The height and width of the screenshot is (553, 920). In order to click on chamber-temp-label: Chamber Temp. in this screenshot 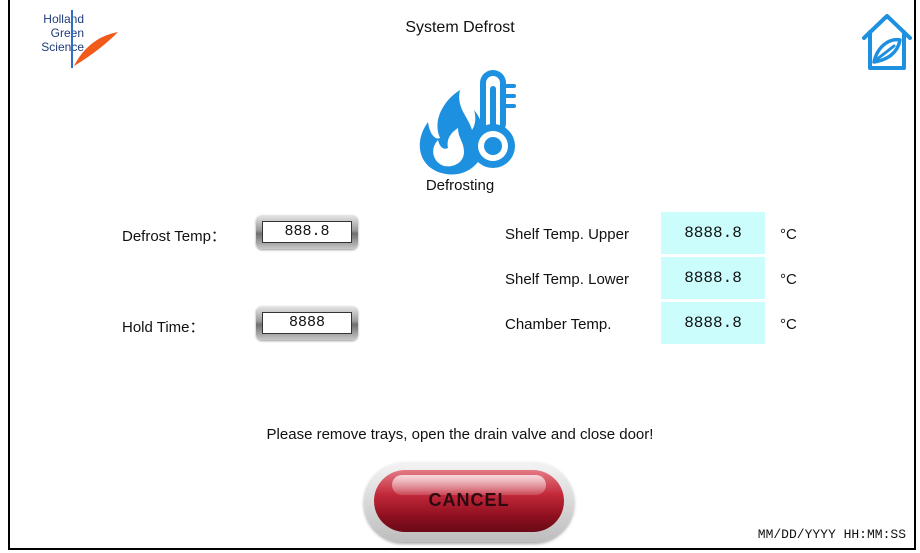, I will do `click(558, 324)`.